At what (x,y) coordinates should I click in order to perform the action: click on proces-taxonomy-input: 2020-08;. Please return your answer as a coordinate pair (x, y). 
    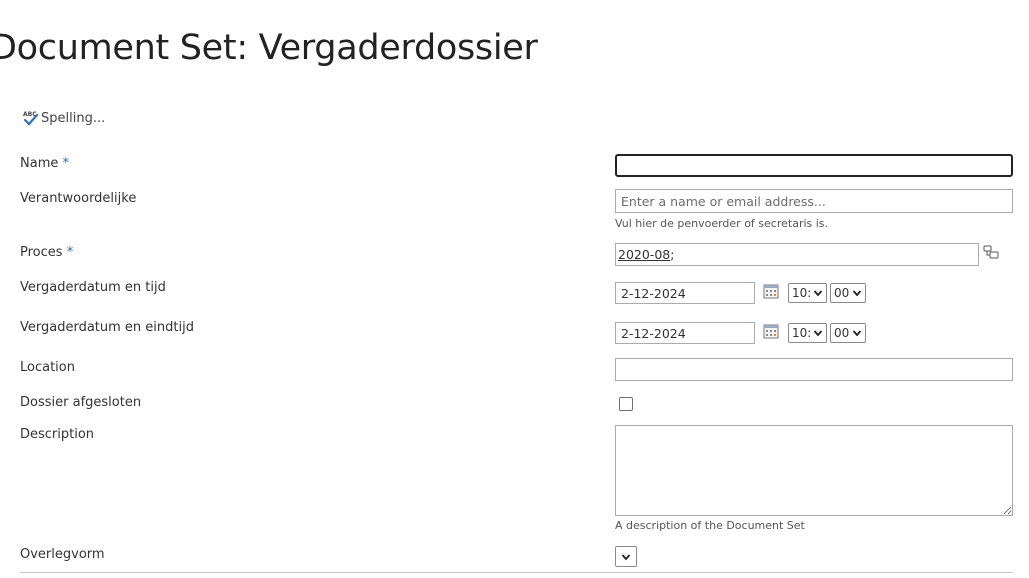
    Looking at the image, I should click on (797, 254).